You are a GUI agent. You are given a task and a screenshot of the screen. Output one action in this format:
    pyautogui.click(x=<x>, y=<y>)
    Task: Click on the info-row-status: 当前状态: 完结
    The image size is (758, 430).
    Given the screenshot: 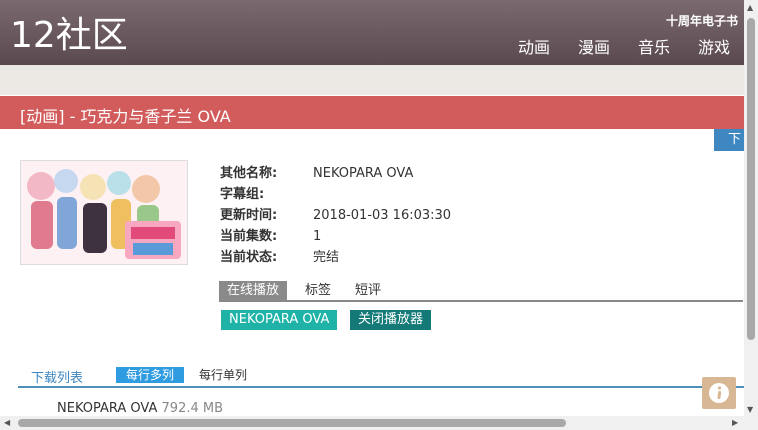 What is the action you would take?
    pyautogui.click(x=335, y=257)
    